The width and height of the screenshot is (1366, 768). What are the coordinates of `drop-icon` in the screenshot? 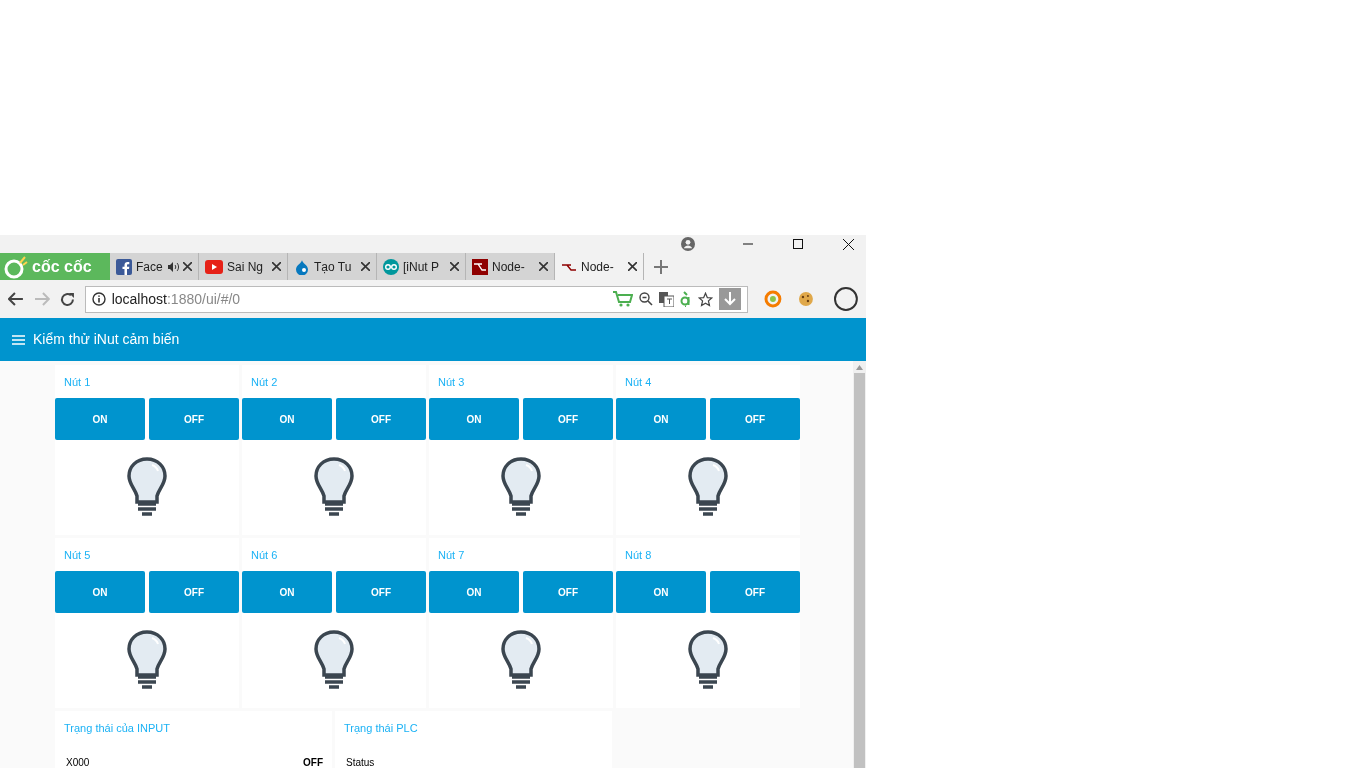 It's located at (302, 266).